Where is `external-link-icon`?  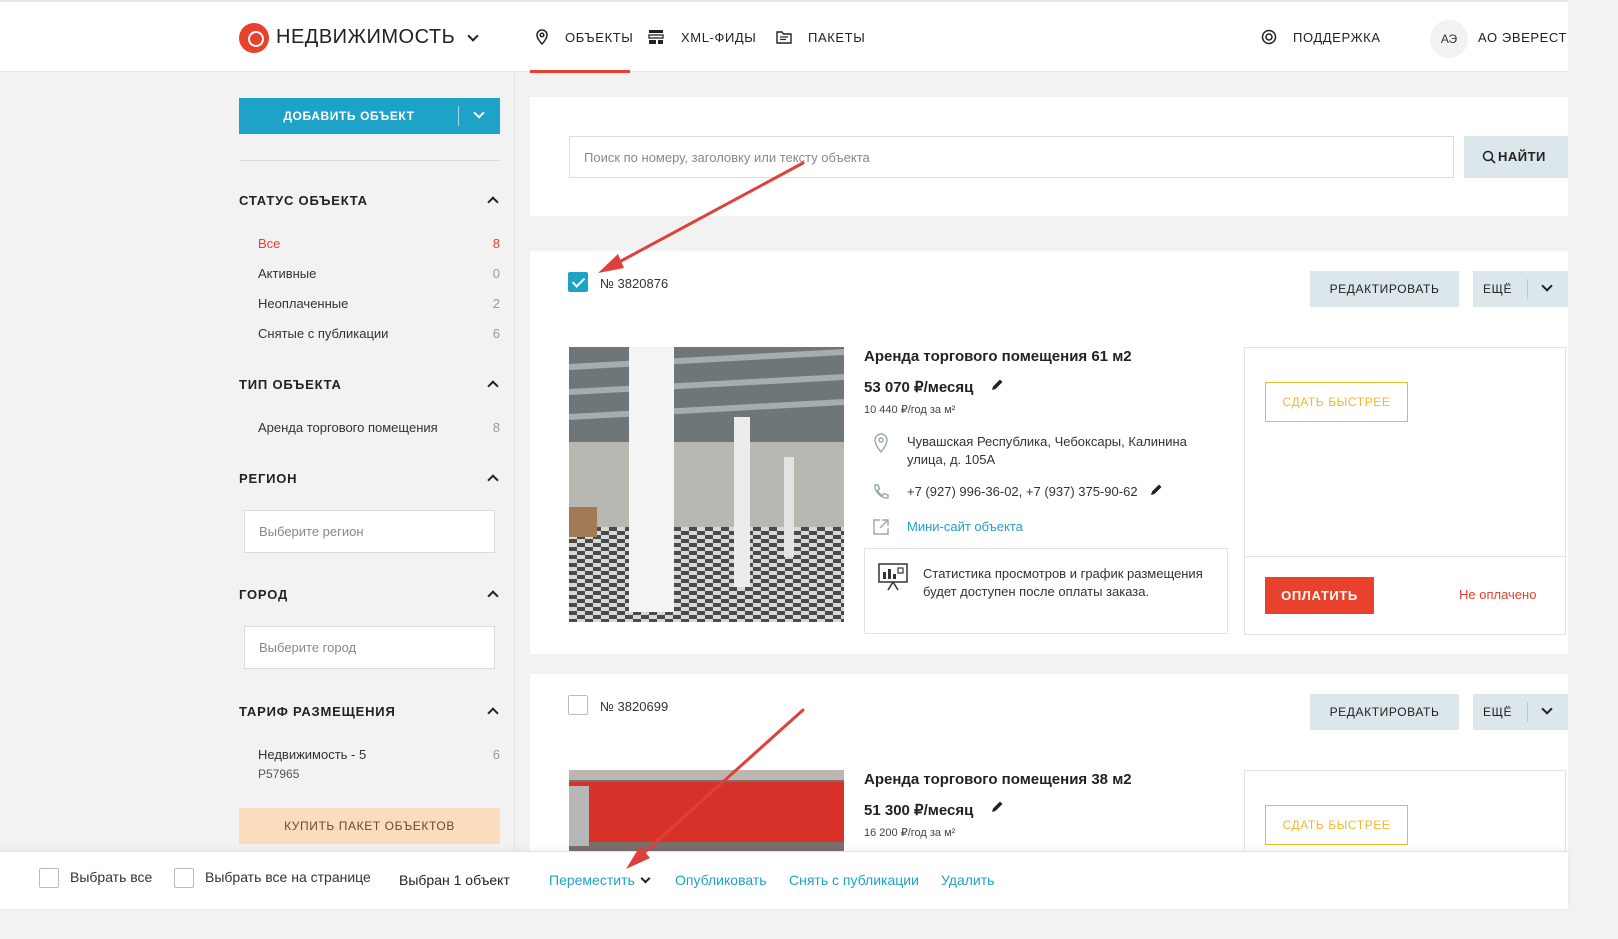 external-link-icon is located at coordinates (881, 527).